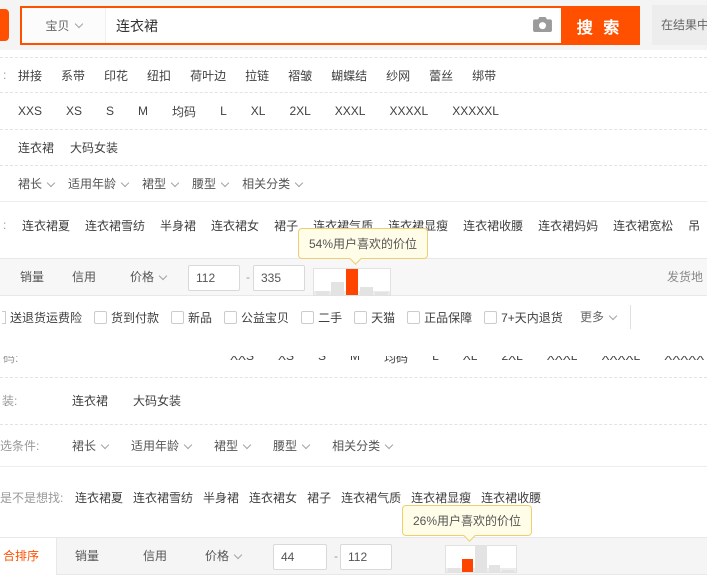 The image size is (707, 575). Describe the element at coordinates (398, 75) in the screenshot. I see `style-filter-option: 纱网` at that location.